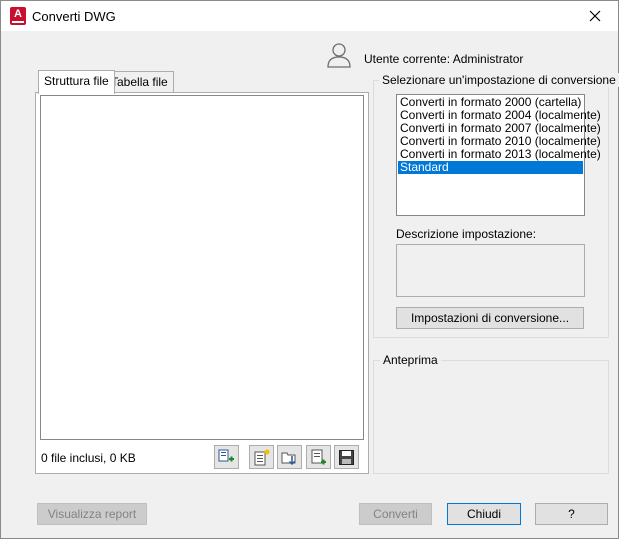 This screenshot has width=619, height=539. I want to click on button-label: Converti, so click(395, 514).